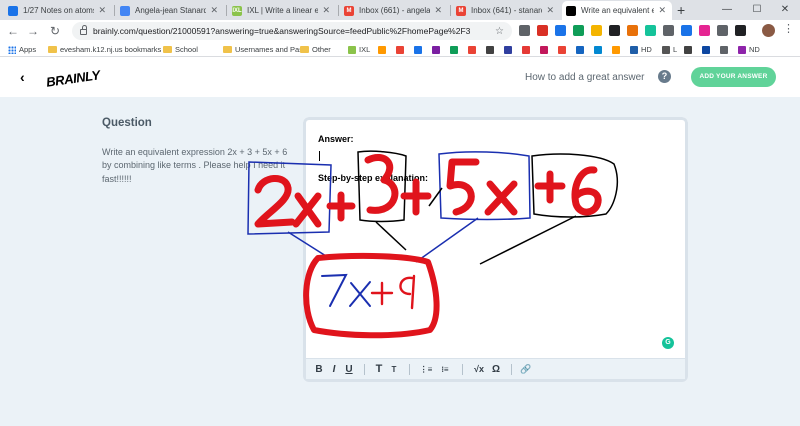  Describe the element at coordinates (768, 30) in the screenshot. I see `profile-avatar` at that location.